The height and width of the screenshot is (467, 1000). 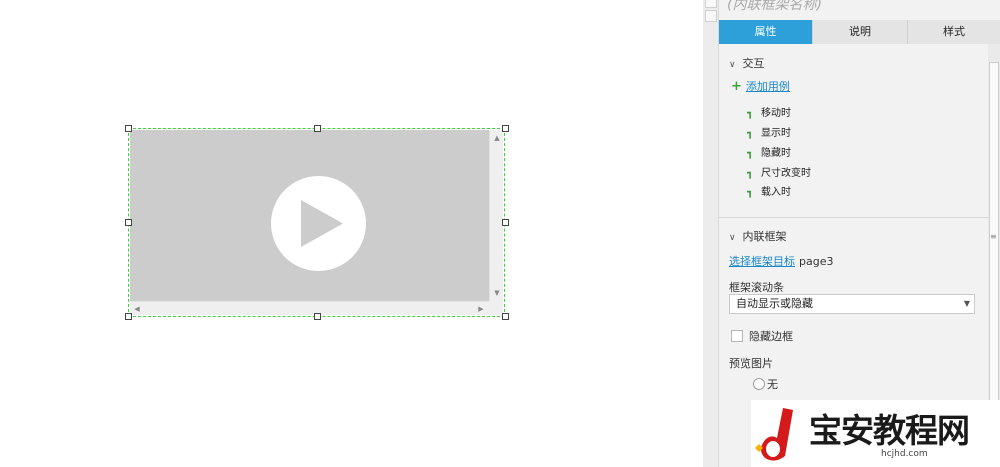 I want to click on panel-scroll-thumb, so click(x=711, y=16).